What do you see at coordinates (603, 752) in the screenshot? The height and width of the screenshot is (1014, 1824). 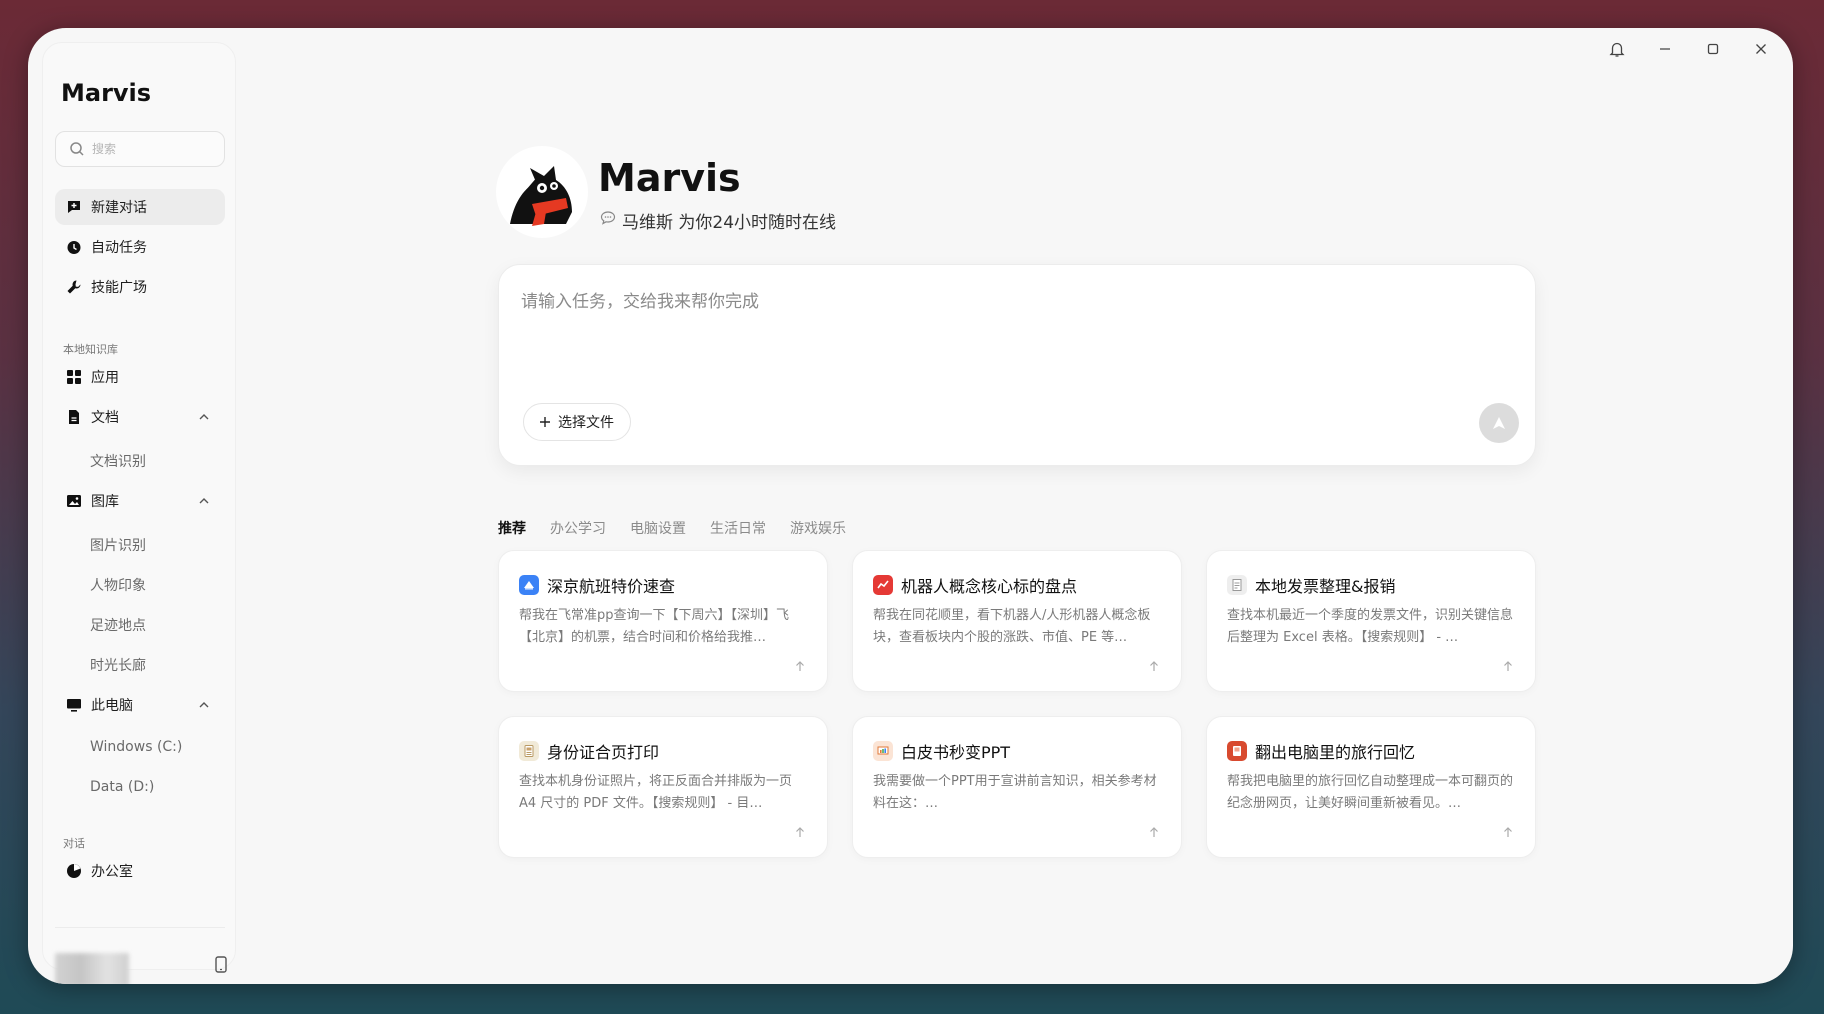 I see `card-title: 身份证合页打印` at bounding box center [603, 752].